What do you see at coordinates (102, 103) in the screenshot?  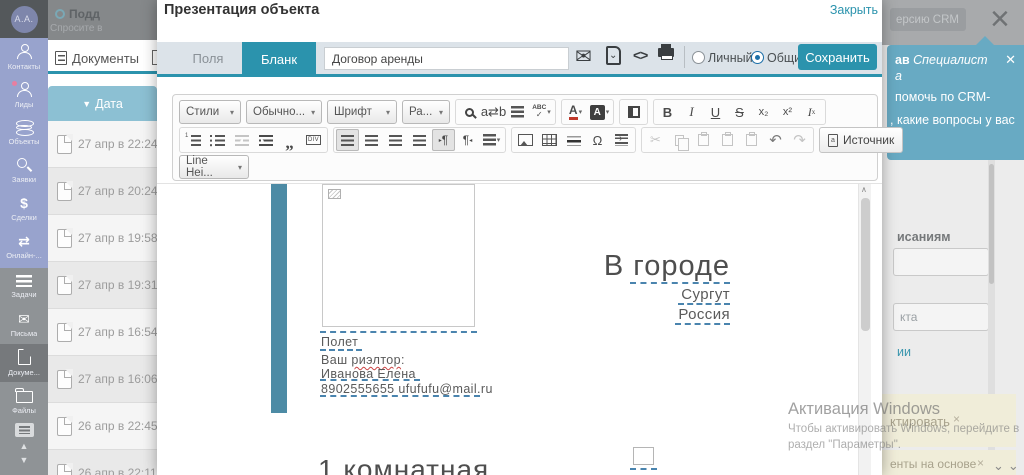 I see `date-column-header: ▼ Дата` at bounding box center [102, 103].